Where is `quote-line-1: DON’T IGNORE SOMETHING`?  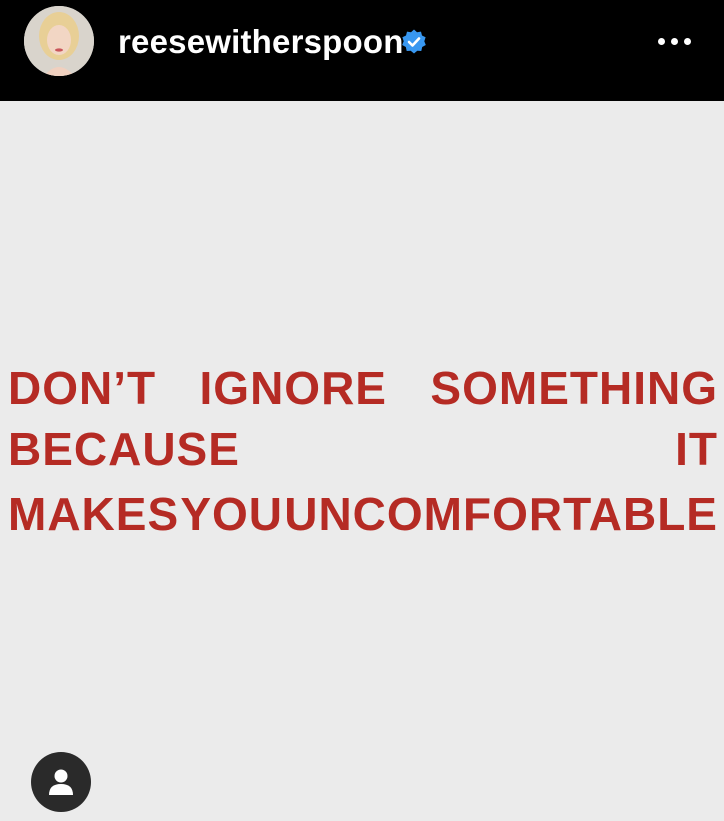
quote-line-1: DON’T IGNORE SOMETHING is located at coordinates (363, 388).